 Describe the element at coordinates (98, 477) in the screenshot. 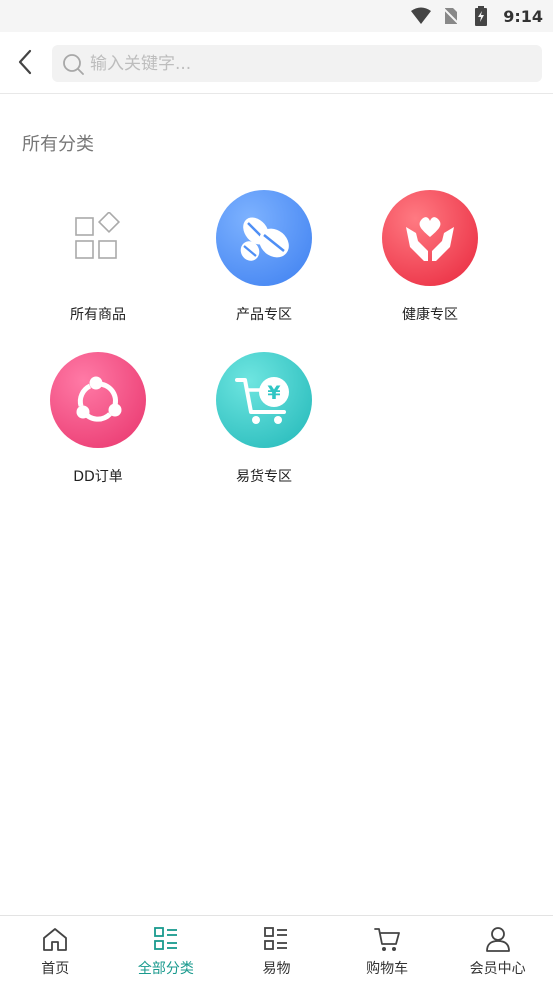

I see `category-label: DD订单` at that location.